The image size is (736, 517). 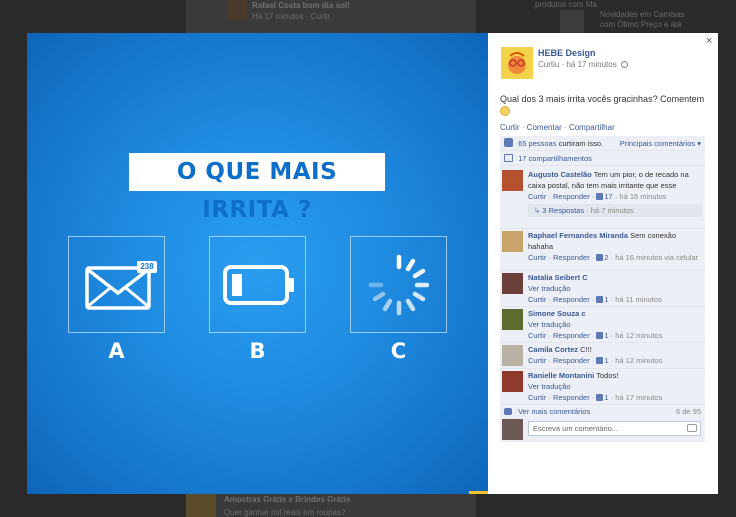 I want to click on comment-time: há 11 minutos, so click(x=638, y=299).